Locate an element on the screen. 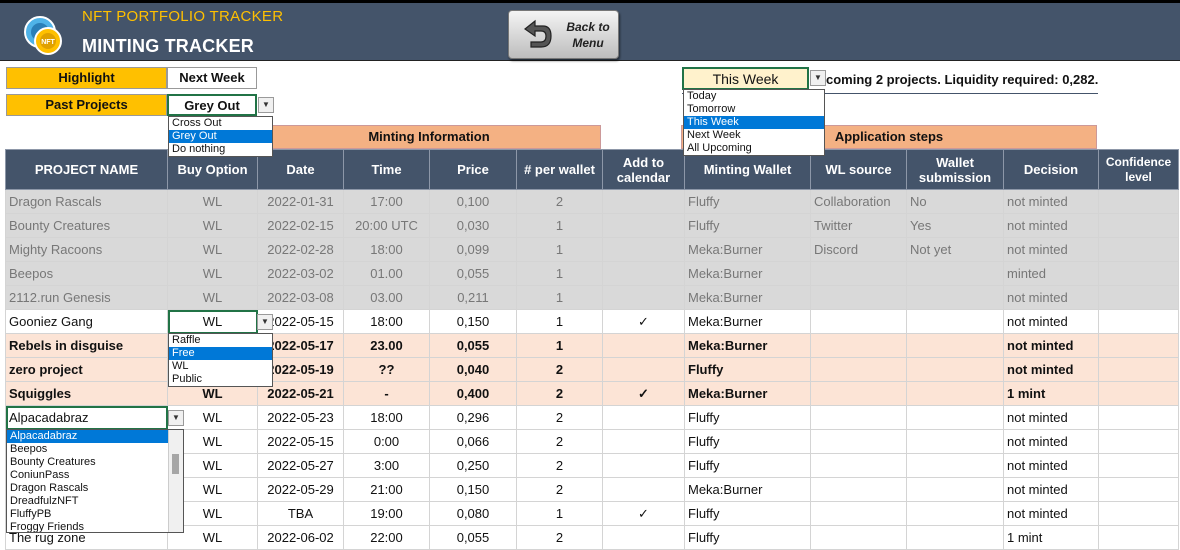 This screenshot has width=1180, height=550. highlight-select: Next Week is located at coordinates (212, 78).